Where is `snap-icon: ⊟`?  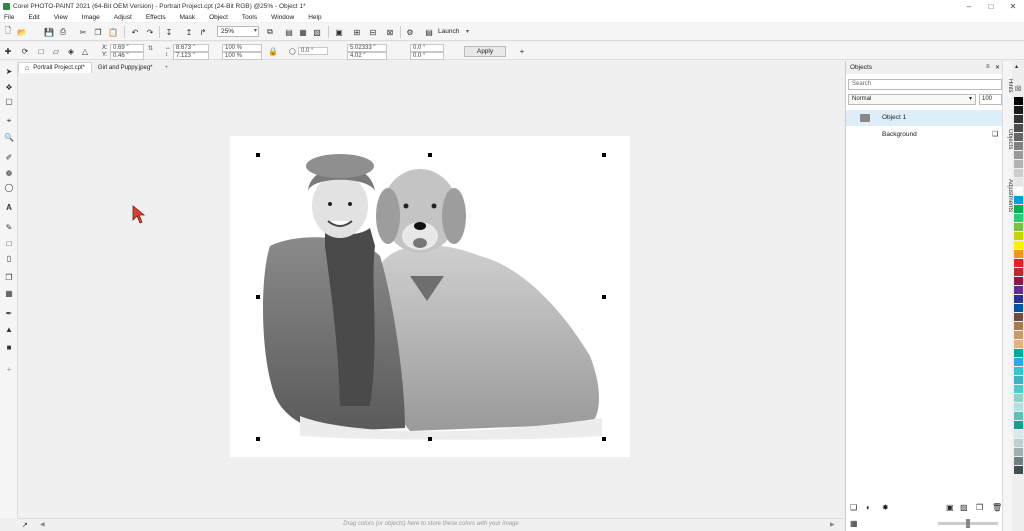
snap-icon: ⊟ is located at coordinates (373, 32).